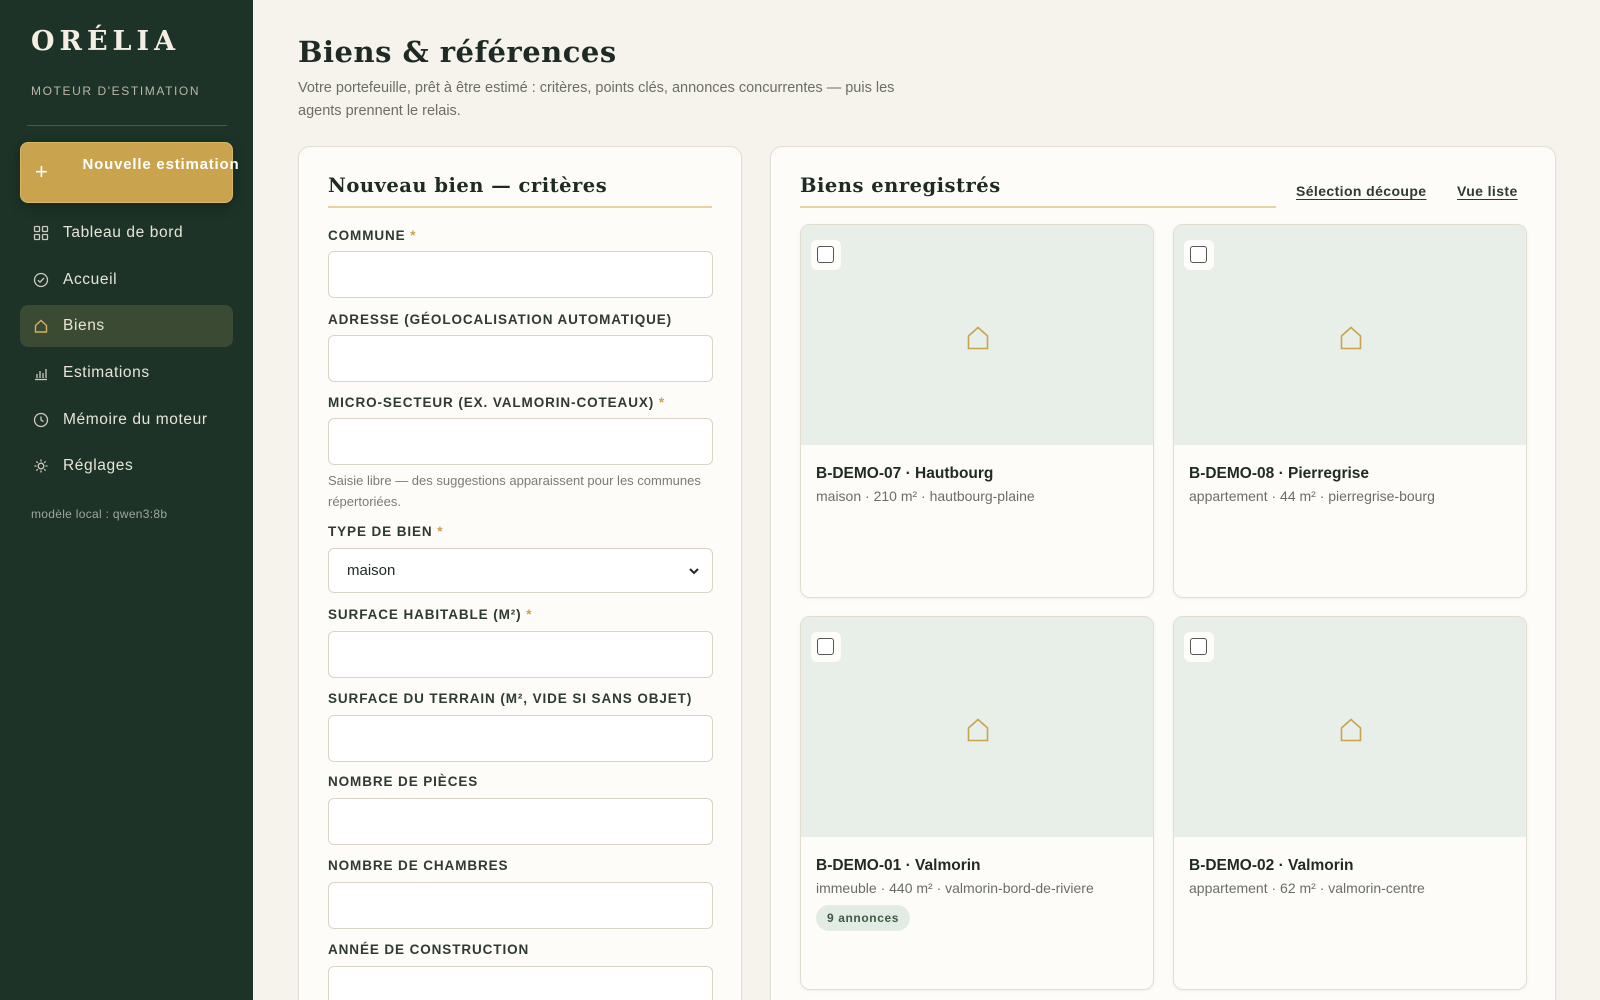  Describe the element at coordinates (694, 571) in the screenshot. I see `chevron-down-icon` at that location.